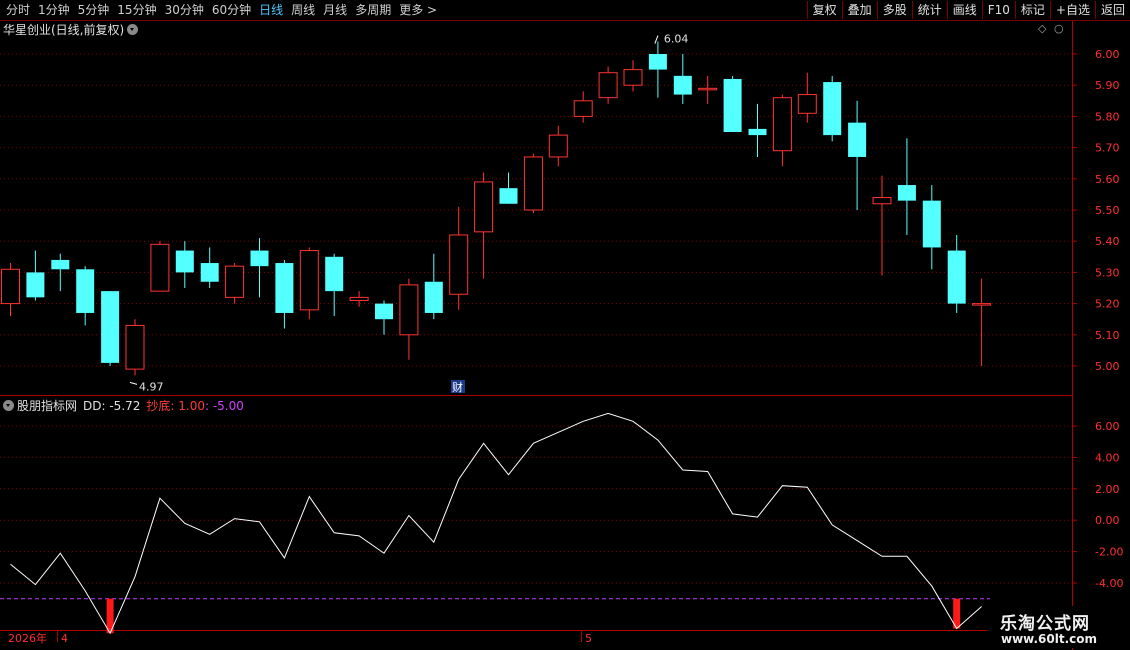 The image size is (1130, 650). Describe the element at coordinates (1107, 85) in the screenshot. I see `price-tick-label: 5.90` at that location.